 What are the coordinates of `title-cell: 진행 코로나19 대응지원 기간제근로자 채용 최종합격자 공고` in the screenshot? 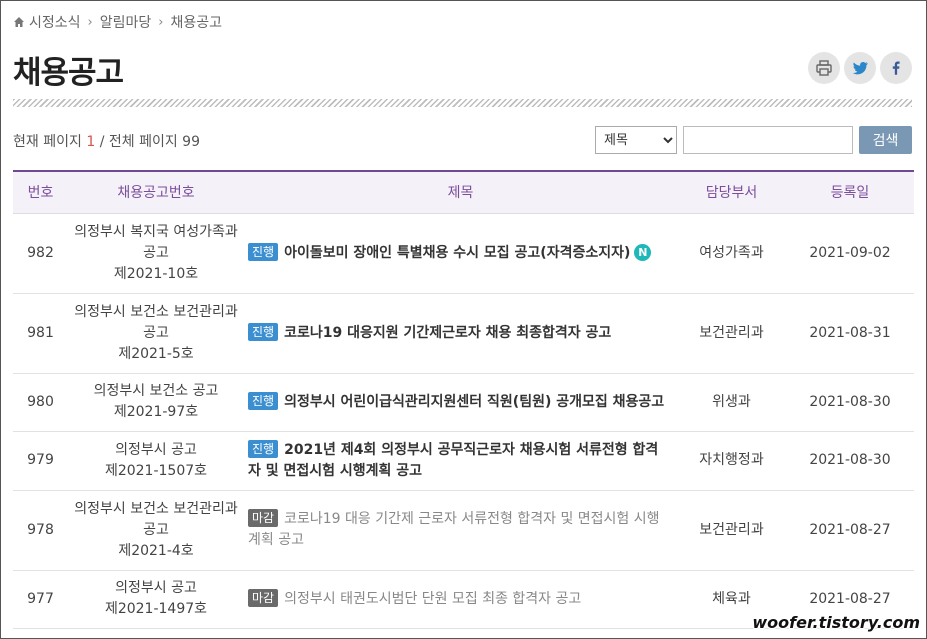 It's located at (460, 333).